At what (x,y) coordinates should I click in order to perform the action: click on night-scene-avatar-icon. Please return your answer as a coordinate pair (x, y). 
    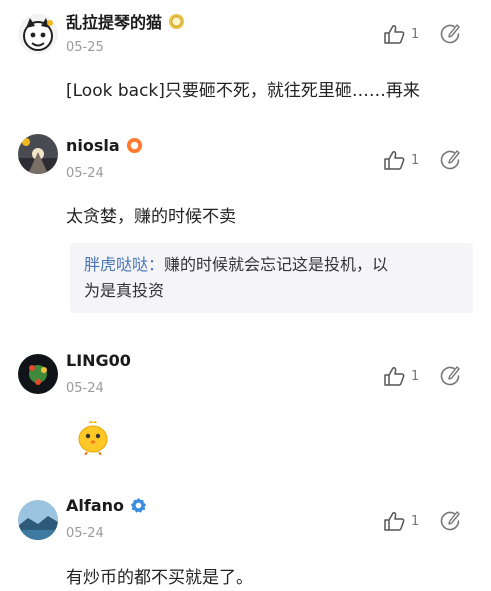
    Looking at the image, I should click on (38, 154).